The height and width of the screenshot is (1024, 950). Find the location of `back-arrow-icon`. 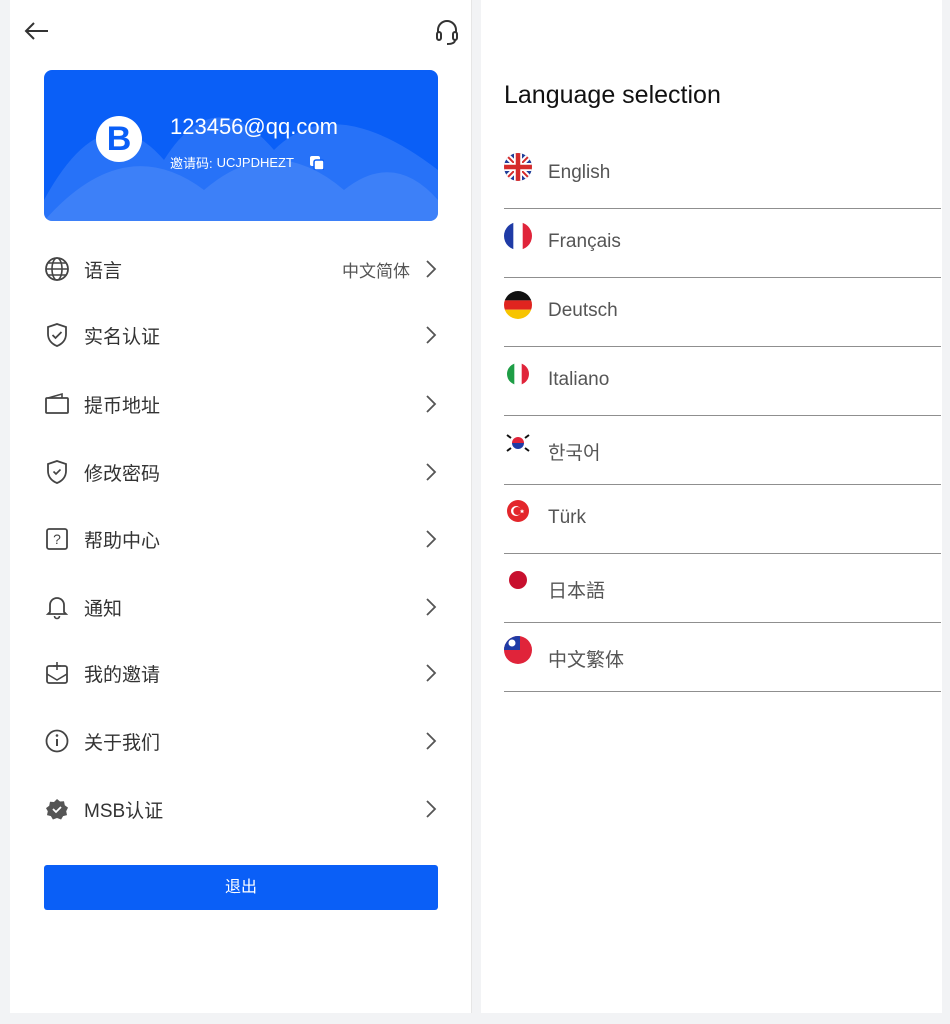

back-arrow-icon is located at coordinates (37, 31).